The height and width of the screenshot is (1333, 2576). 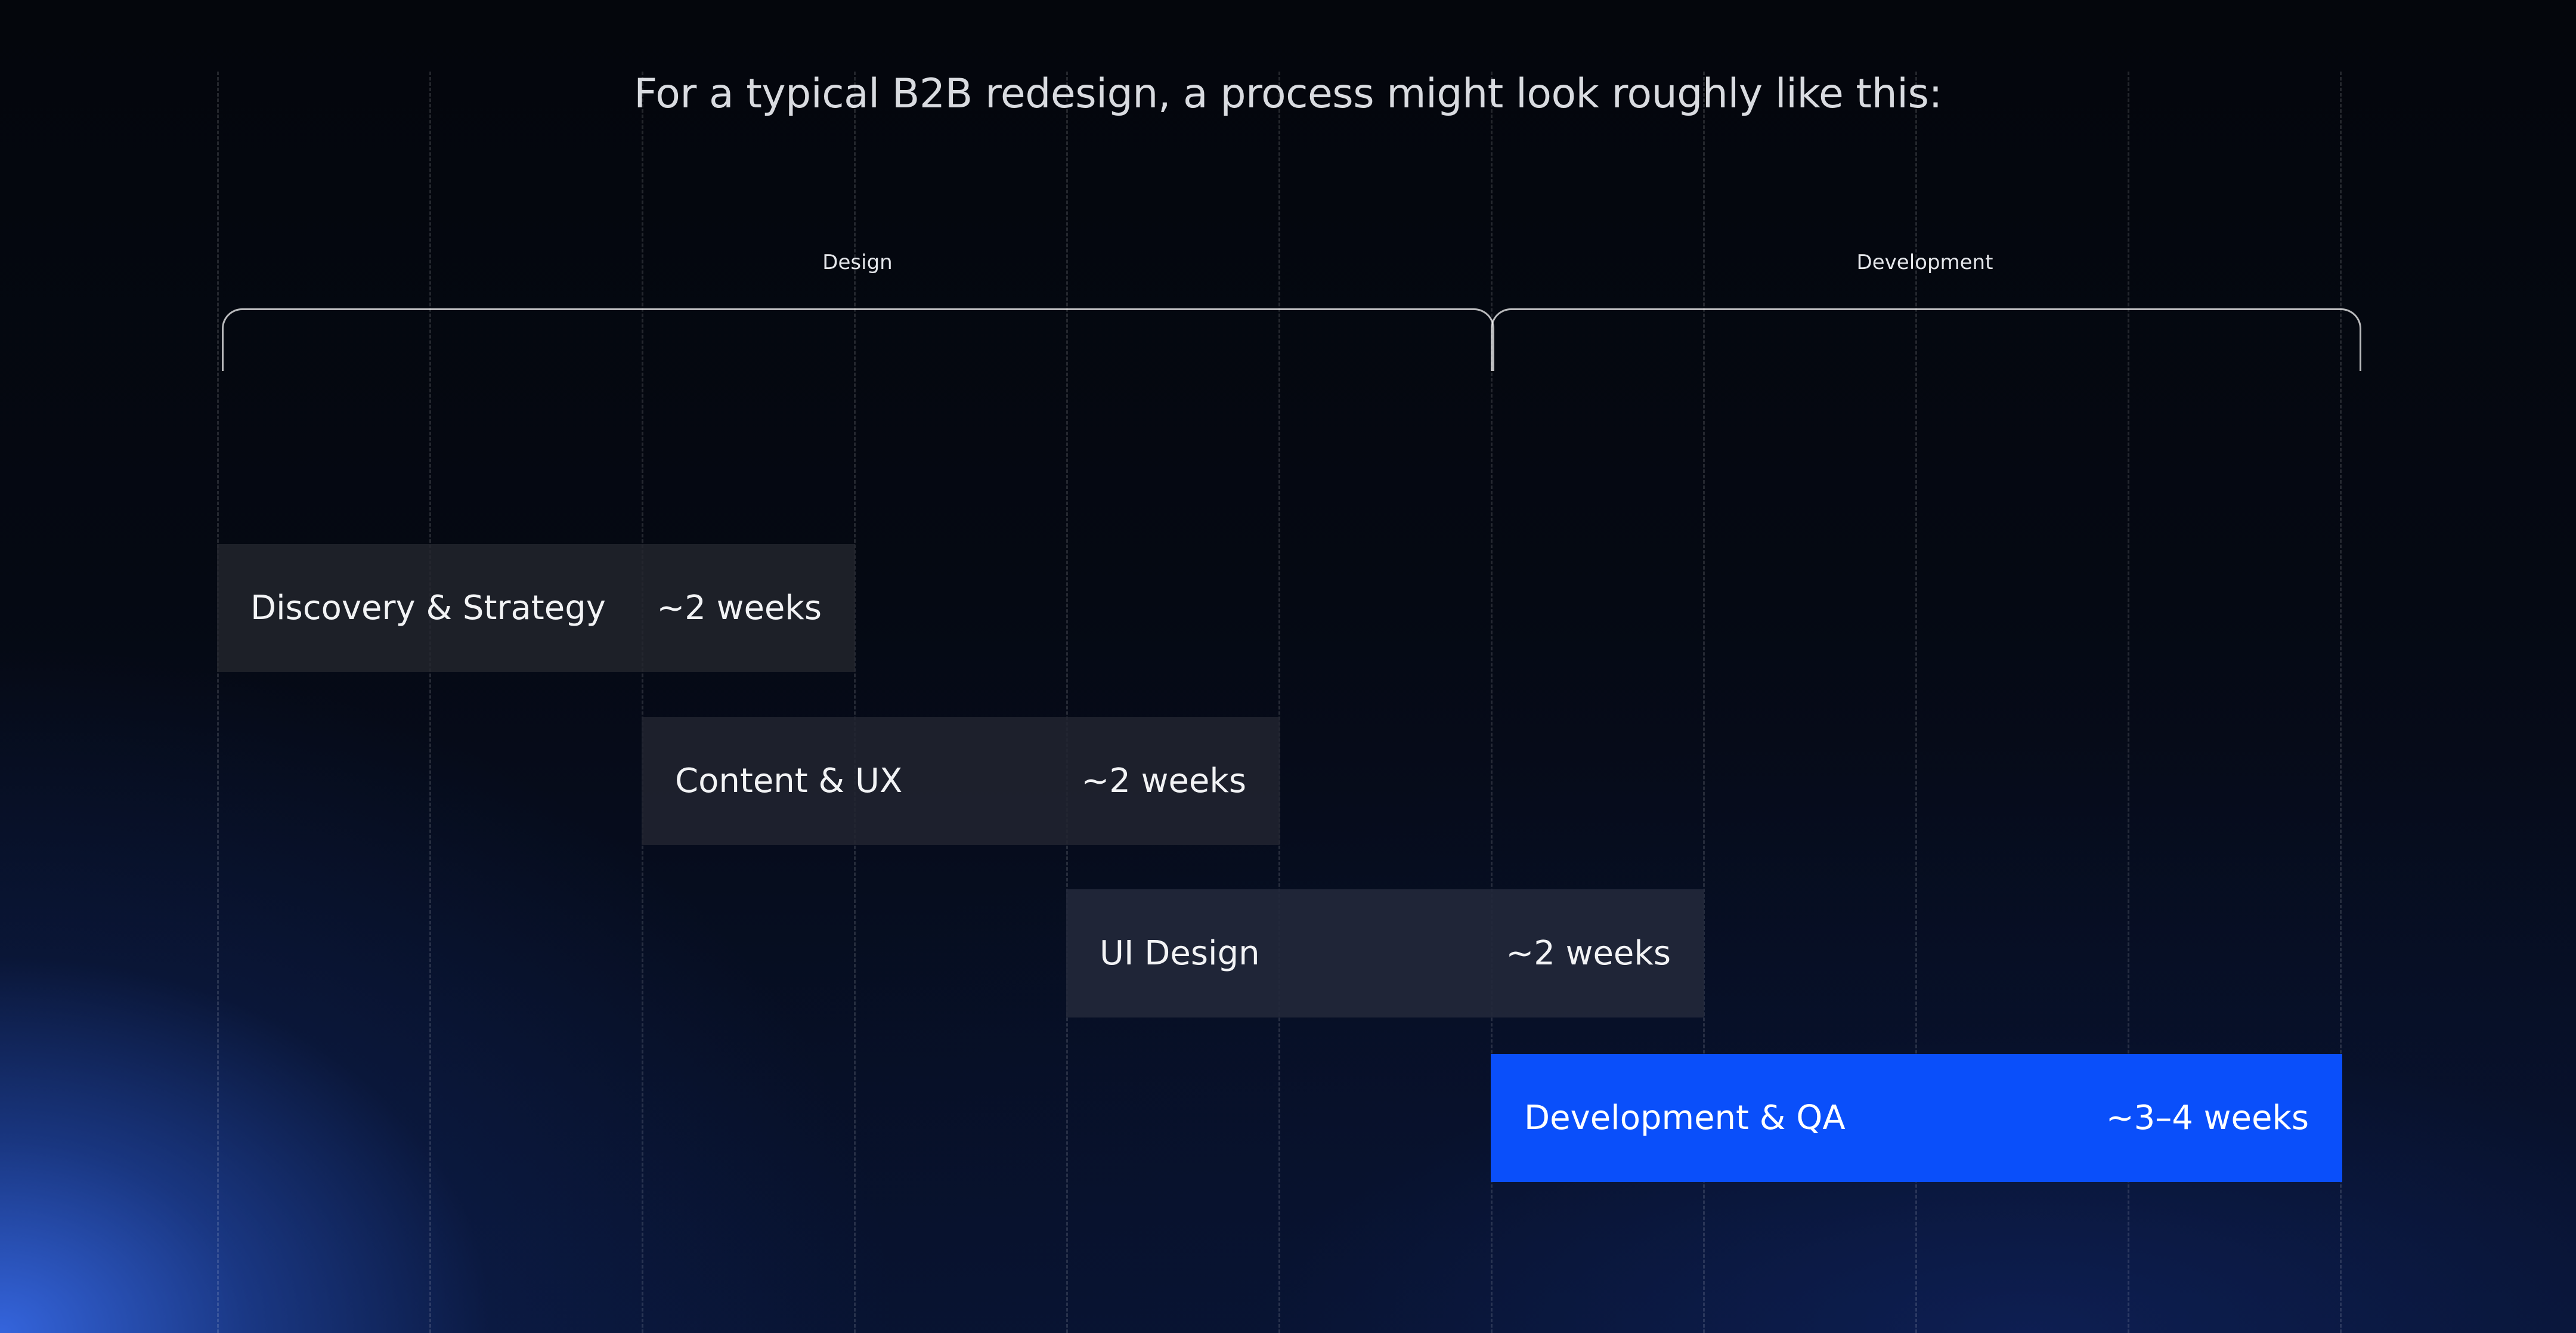 I want to click on timeline-bar-development-qa: Development & QA ~3–4 weeks, so click(x=1917, y=1118).